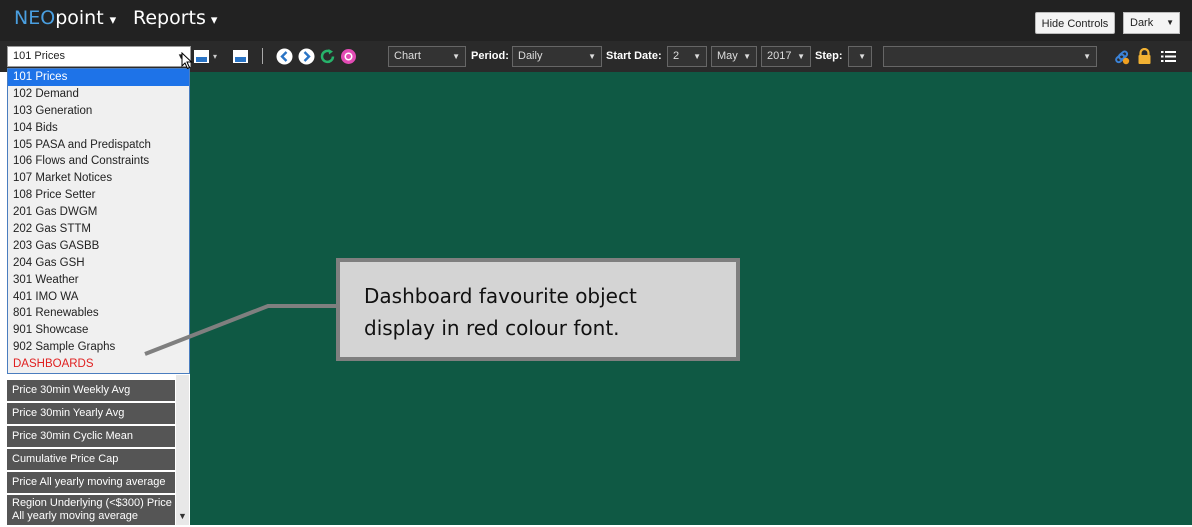 Image resolution: width=1192 pixels, height=527 pixels. I want to click on step-select: ▼, so click(860, 56).